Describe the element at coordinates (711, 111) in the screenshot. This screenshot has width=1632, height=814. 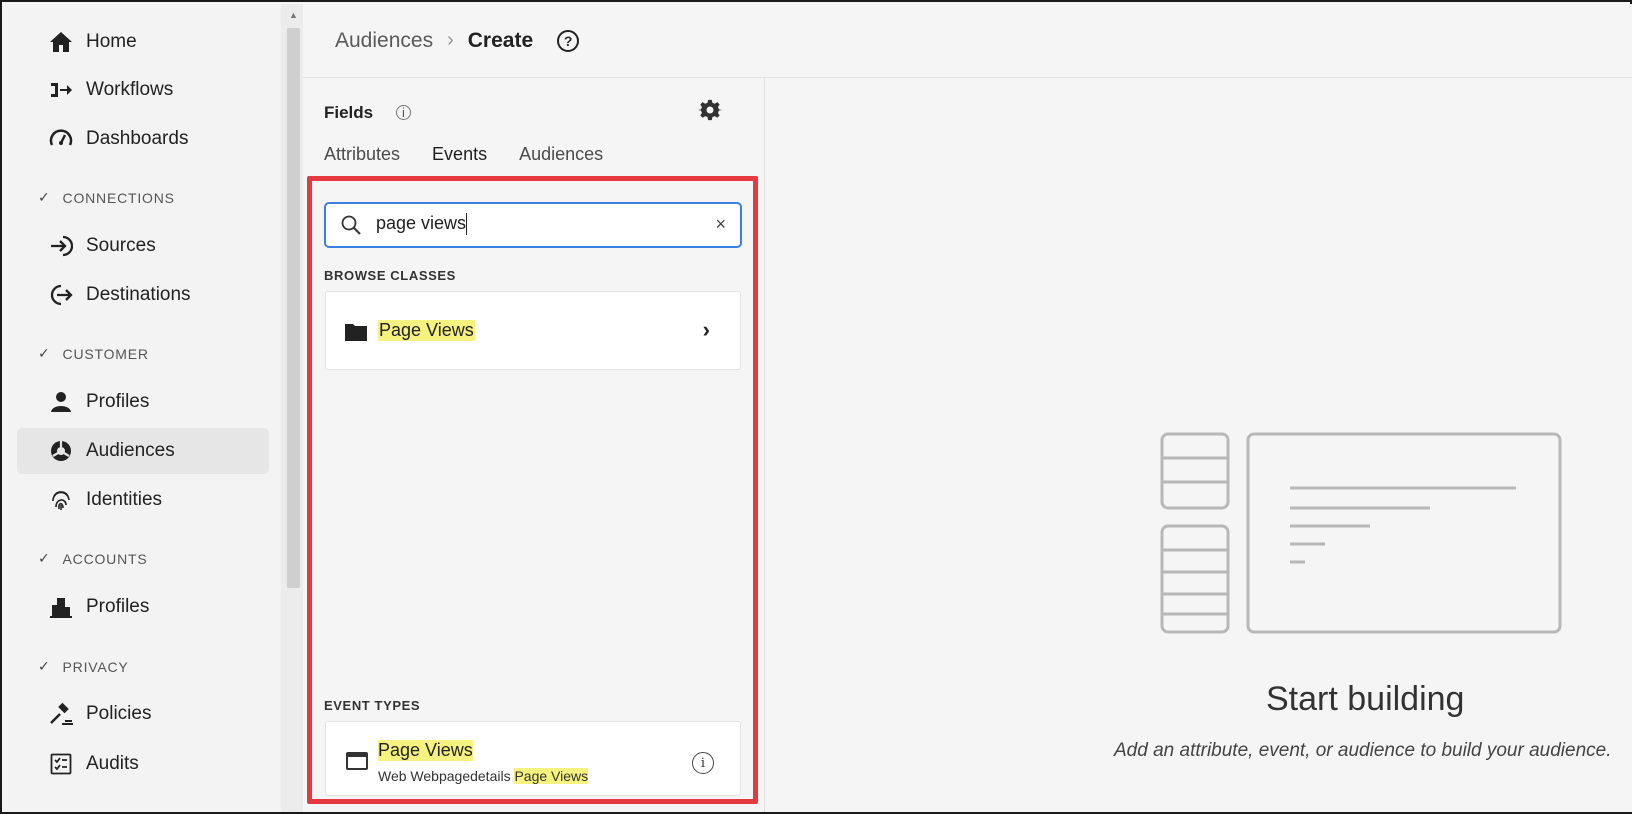
I see `gear-icon` at that location.